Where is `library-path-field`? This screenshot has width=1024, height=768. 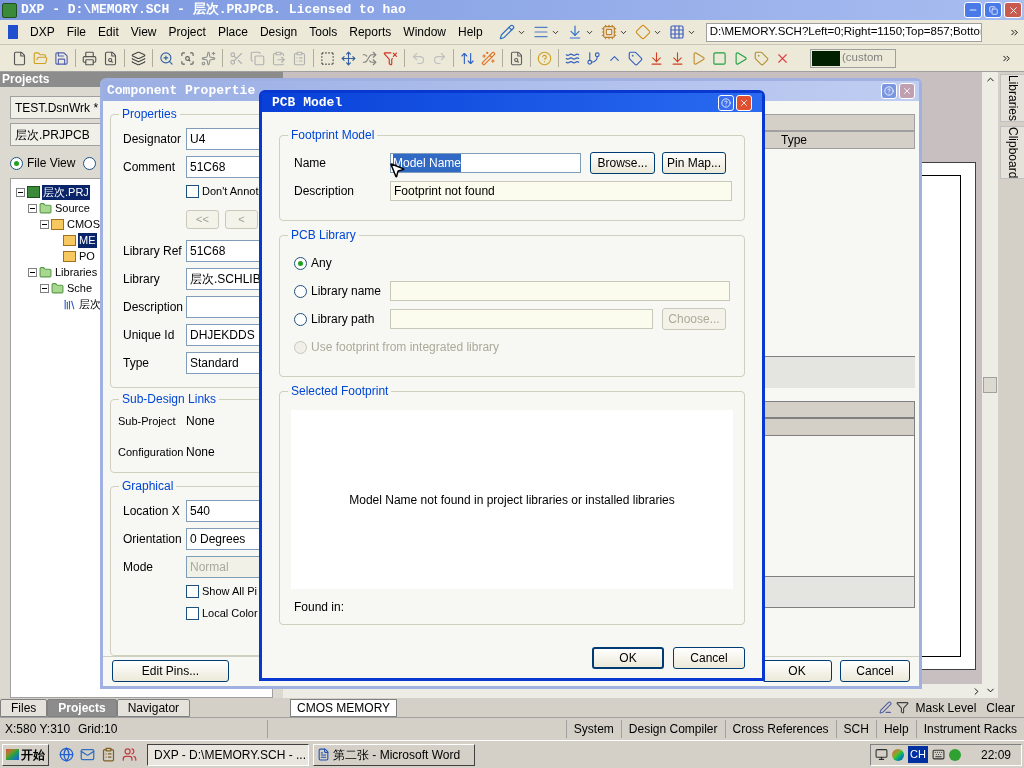
library-path-field is located at coordinates (521, 319).